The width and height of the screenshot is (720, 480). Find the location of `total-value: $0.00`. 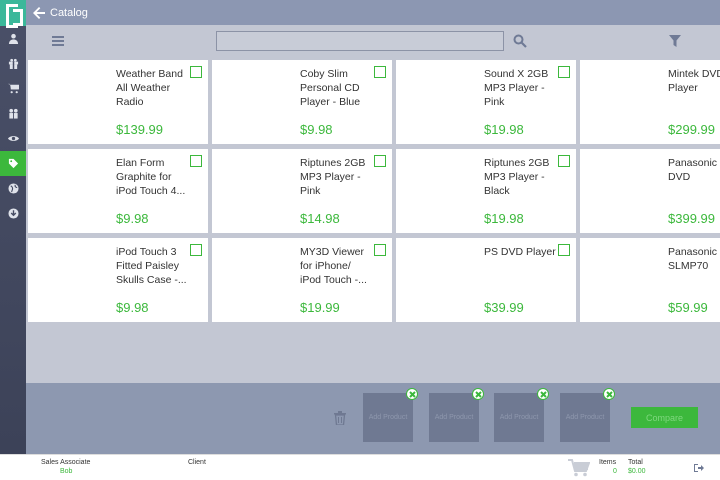

total-value: $0.00 is located at coordinates (637, 471).